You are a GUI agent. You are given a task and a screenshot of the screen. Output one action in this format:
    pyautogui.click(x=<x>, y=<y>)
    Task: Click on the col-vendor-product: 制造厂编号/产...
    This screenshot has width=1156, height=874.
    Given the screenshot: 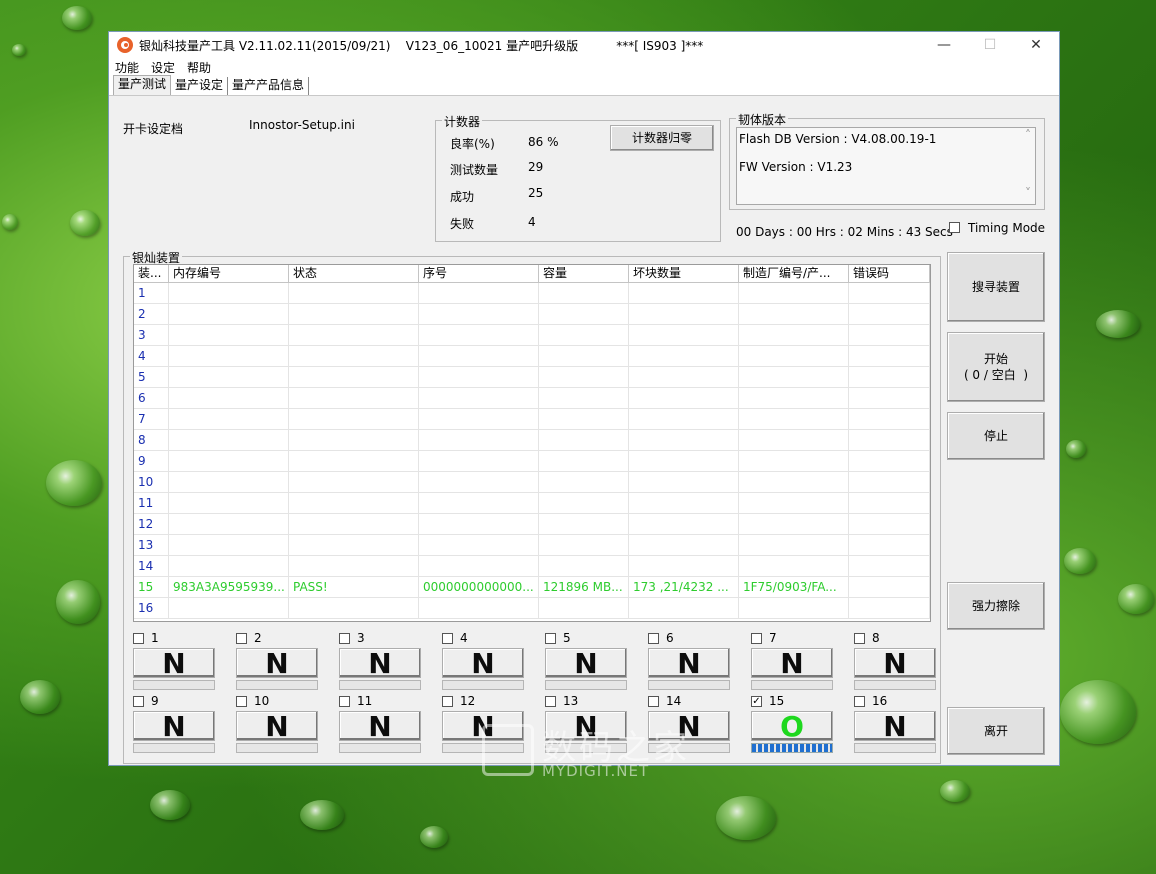 What is the action you would take?
    pyautogui.click(x=794, y=273)
    